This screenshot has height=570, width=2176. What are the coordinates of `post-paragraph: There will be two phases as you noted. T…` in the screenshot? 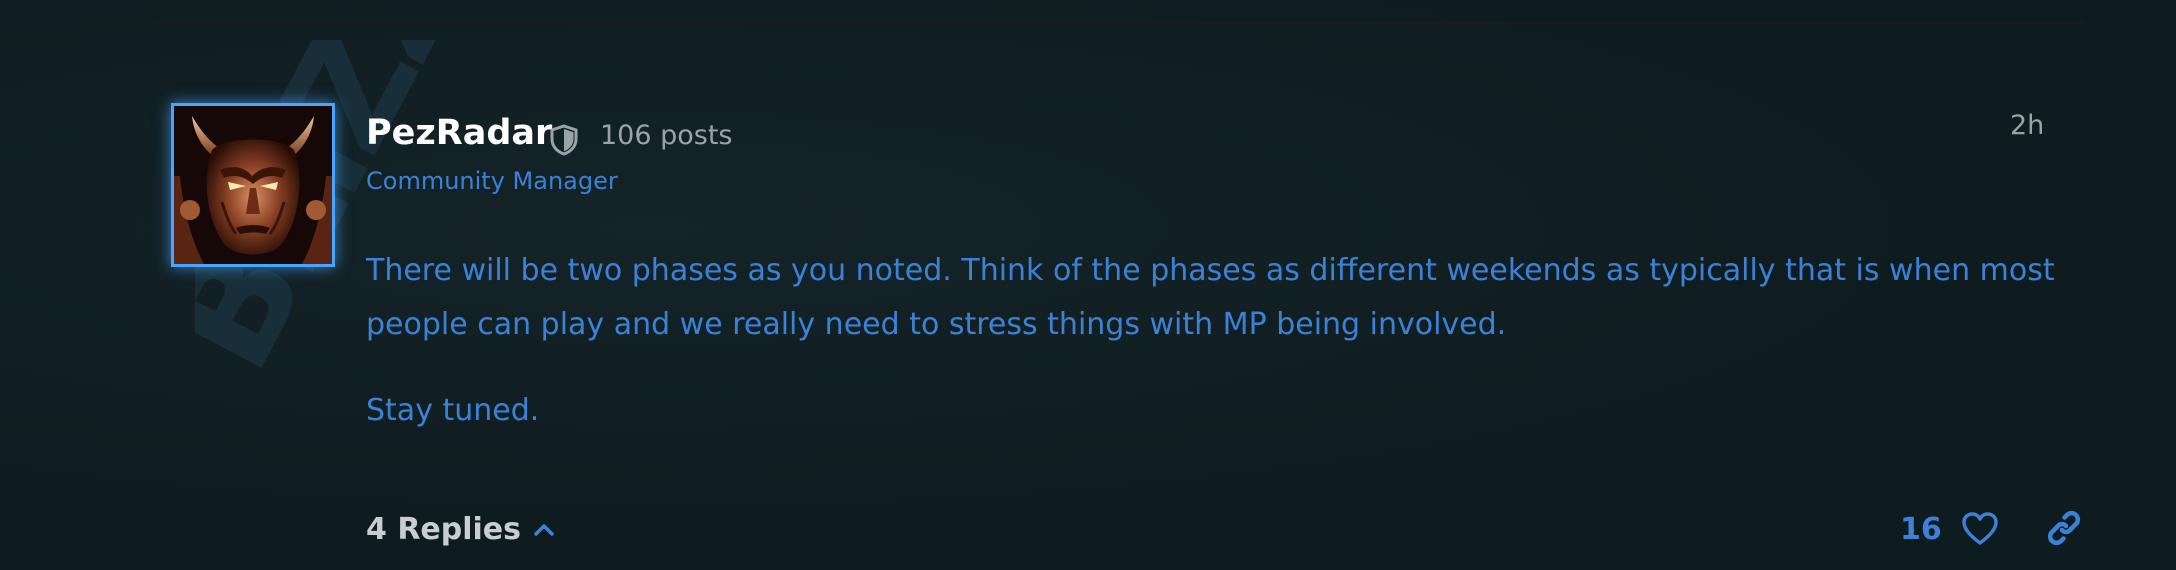 It's located at (1210, 297).